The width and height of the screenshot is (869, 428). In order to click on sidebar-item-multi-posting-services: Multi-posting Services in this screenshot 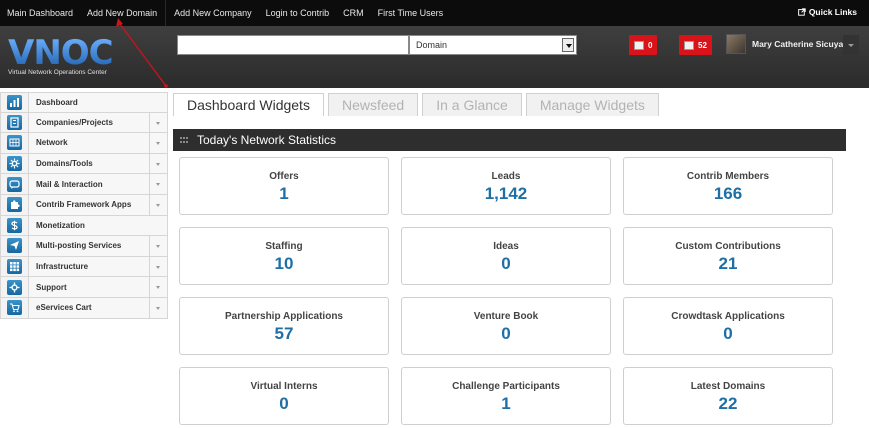, I will do `click(84, 246)`.